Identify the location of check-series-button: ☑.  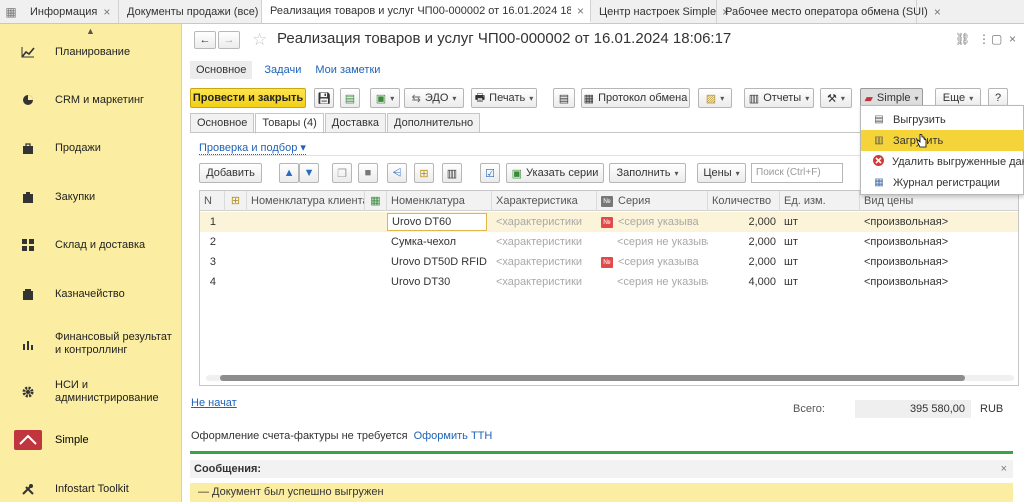
(490, 173).